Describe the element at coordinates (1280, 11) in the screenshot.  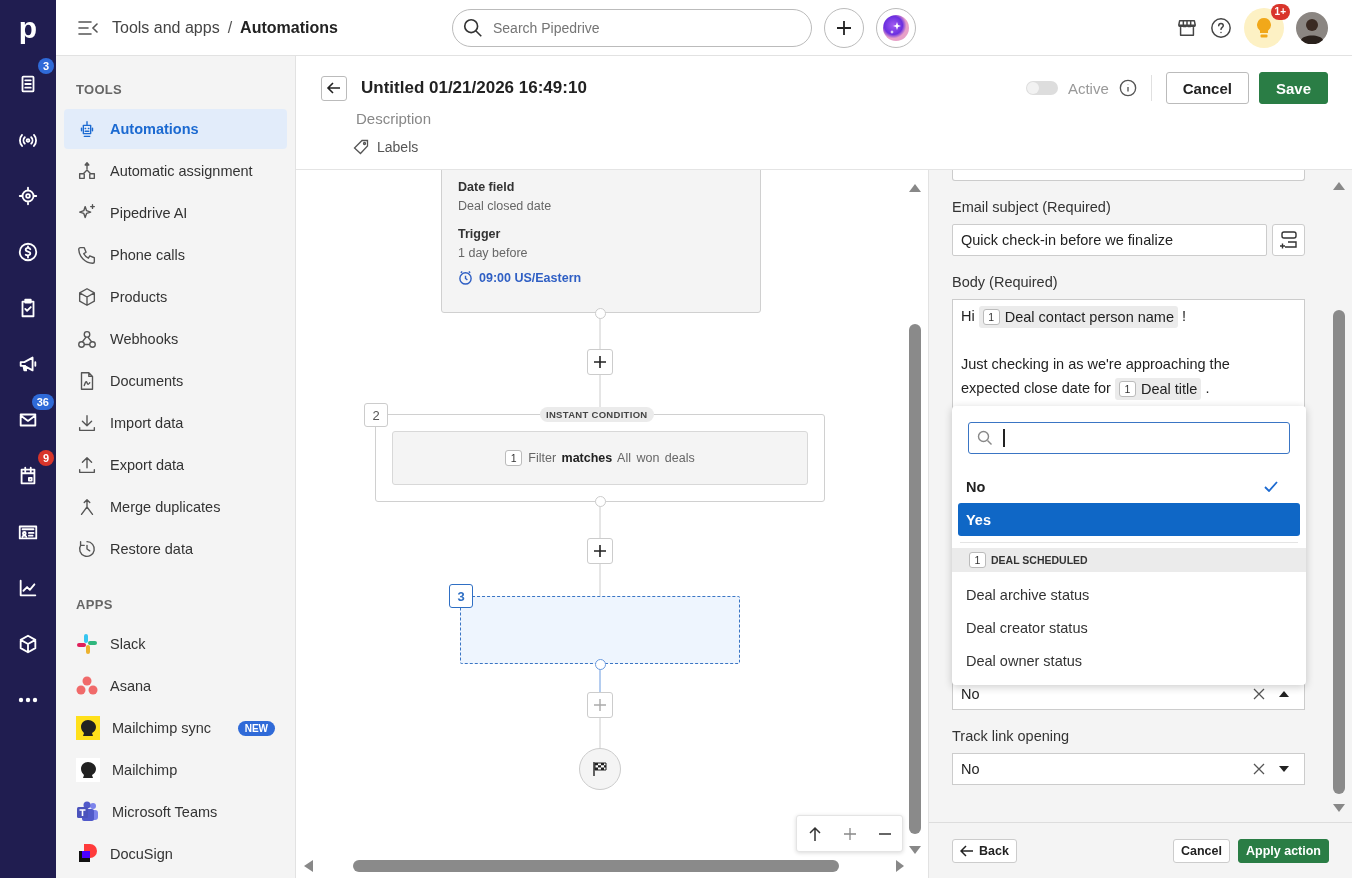
I see `notification-badge: 1+` at that location.